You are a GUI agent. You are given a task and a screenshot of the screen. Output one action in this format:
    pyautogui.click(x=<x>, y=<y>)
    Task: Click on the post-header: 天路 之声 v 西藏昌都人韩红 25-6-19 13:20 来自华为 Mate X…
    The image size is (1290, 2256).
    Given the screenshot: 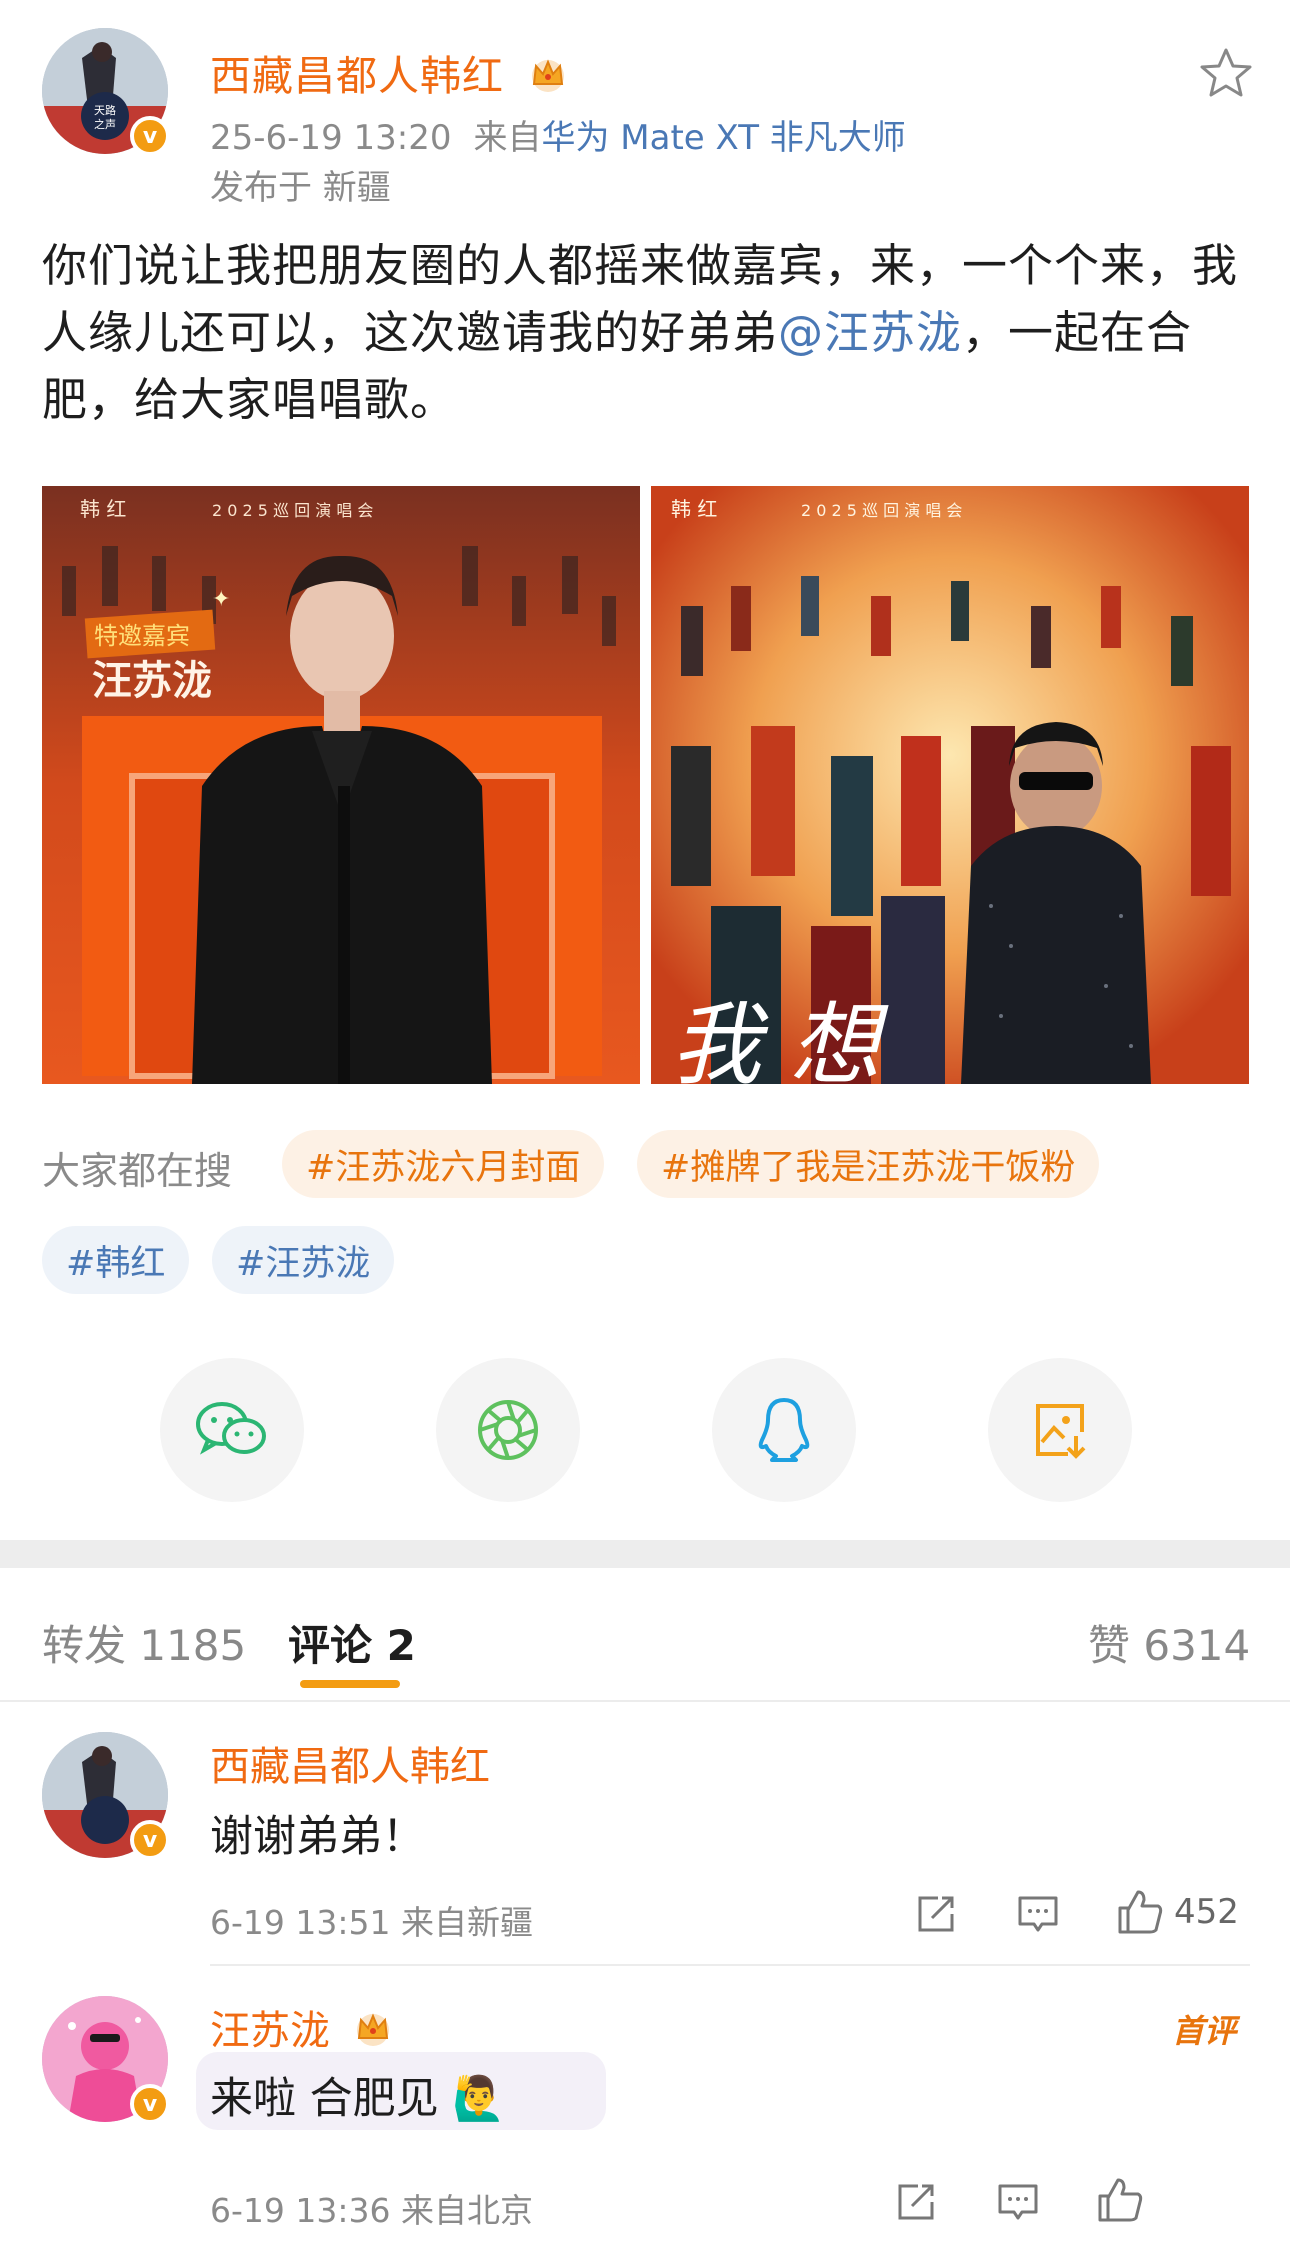 What is the action you would take?
    pyautogui.click(x=647, y=118)
    